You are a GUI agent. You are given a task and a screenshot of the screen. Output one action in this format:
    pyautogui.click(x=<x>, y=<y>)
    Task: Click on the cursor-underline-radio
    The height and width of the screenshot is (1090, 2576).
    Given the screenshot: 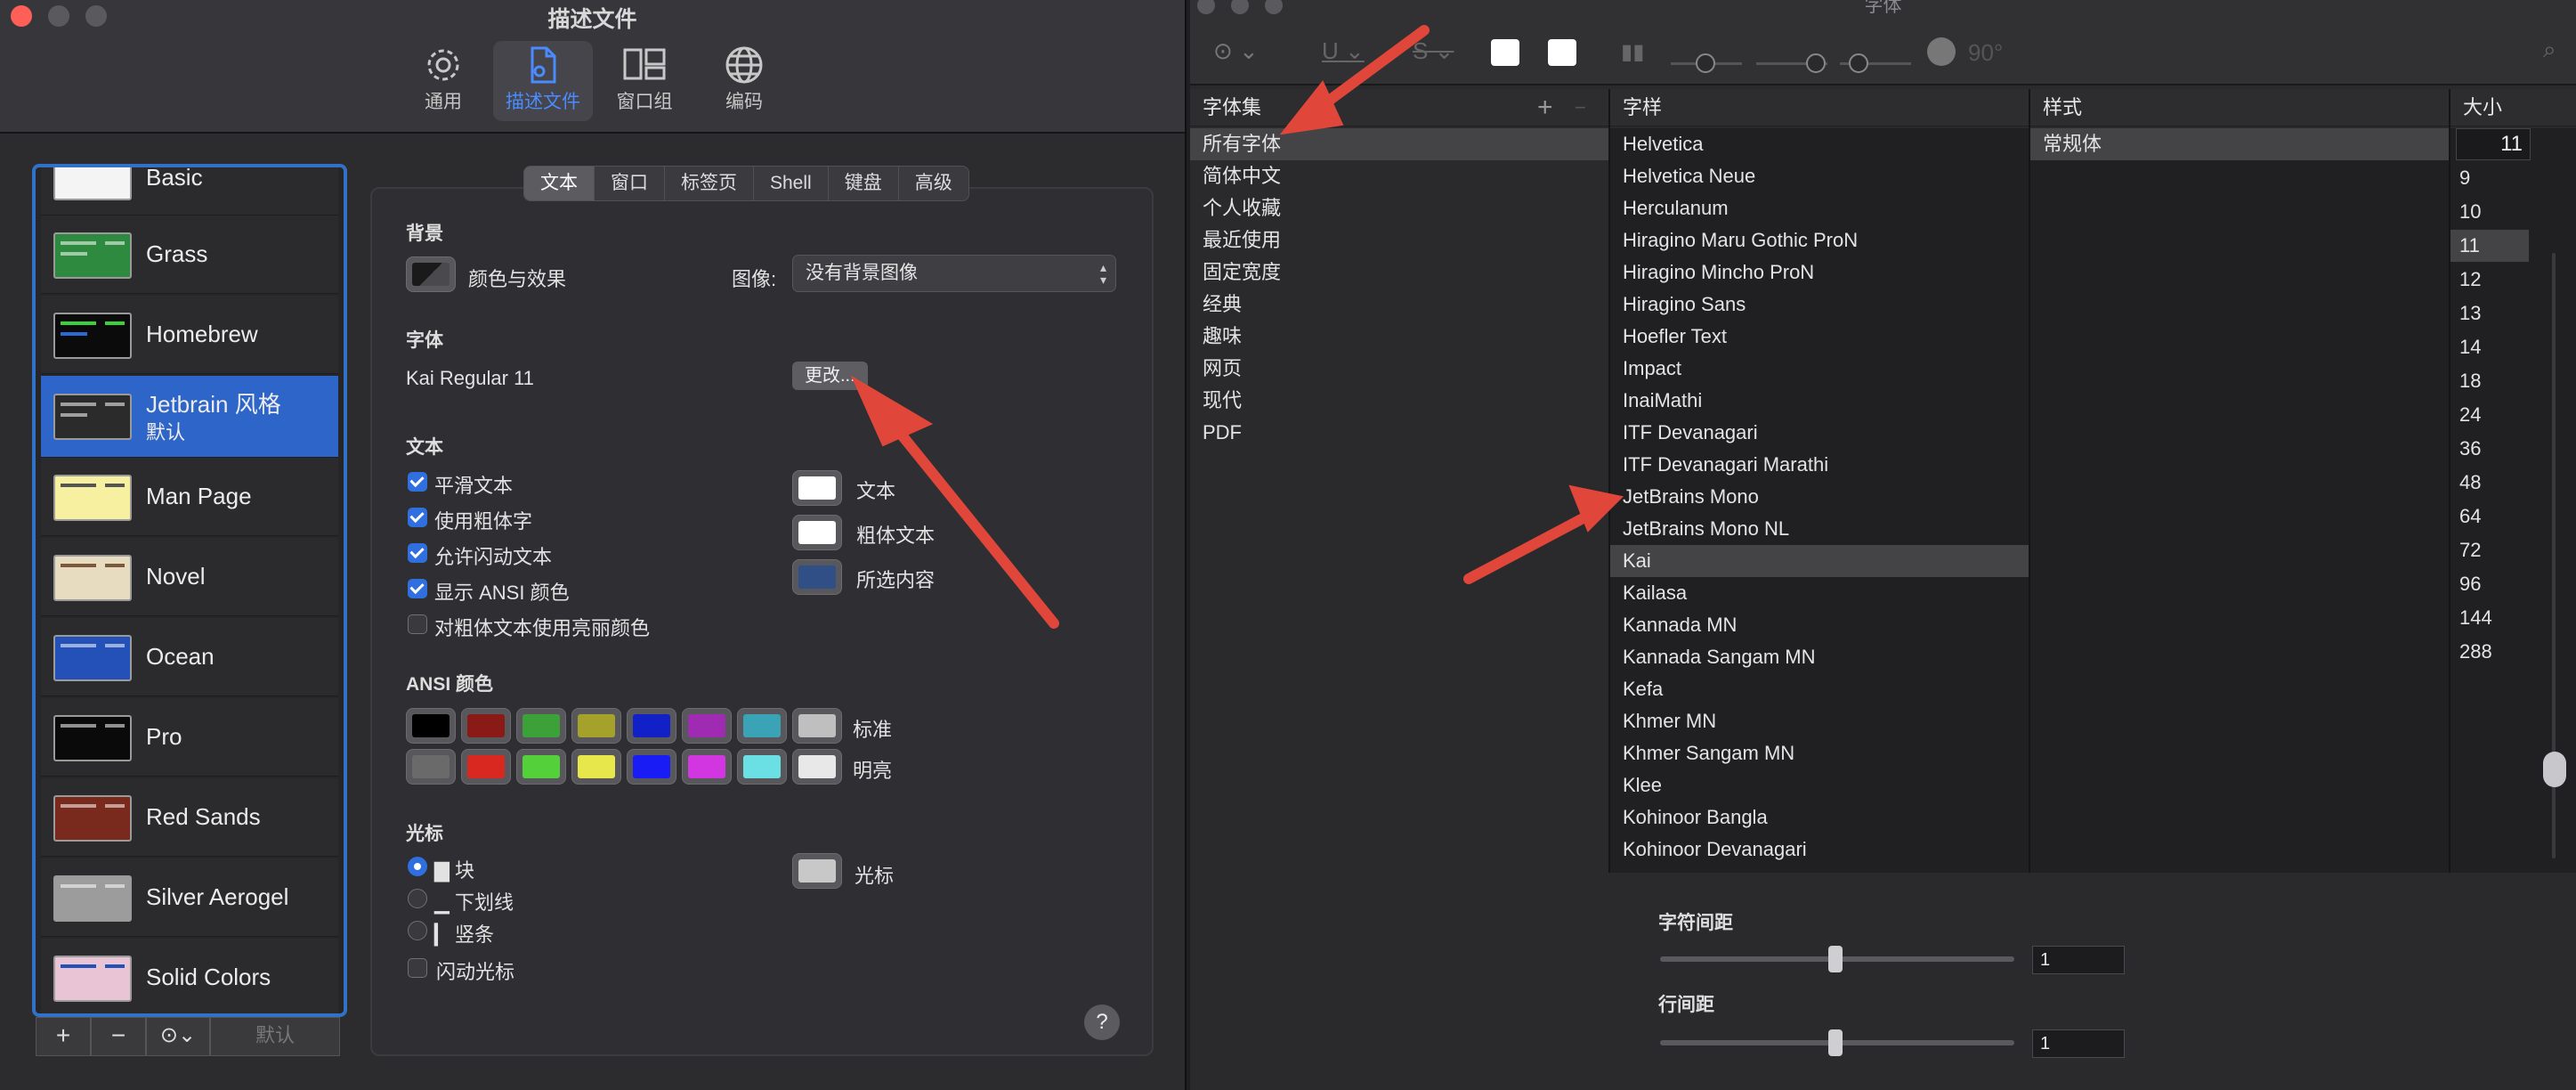 What is the action you would take?
    pyautogui.click(x=417, y=898)
    